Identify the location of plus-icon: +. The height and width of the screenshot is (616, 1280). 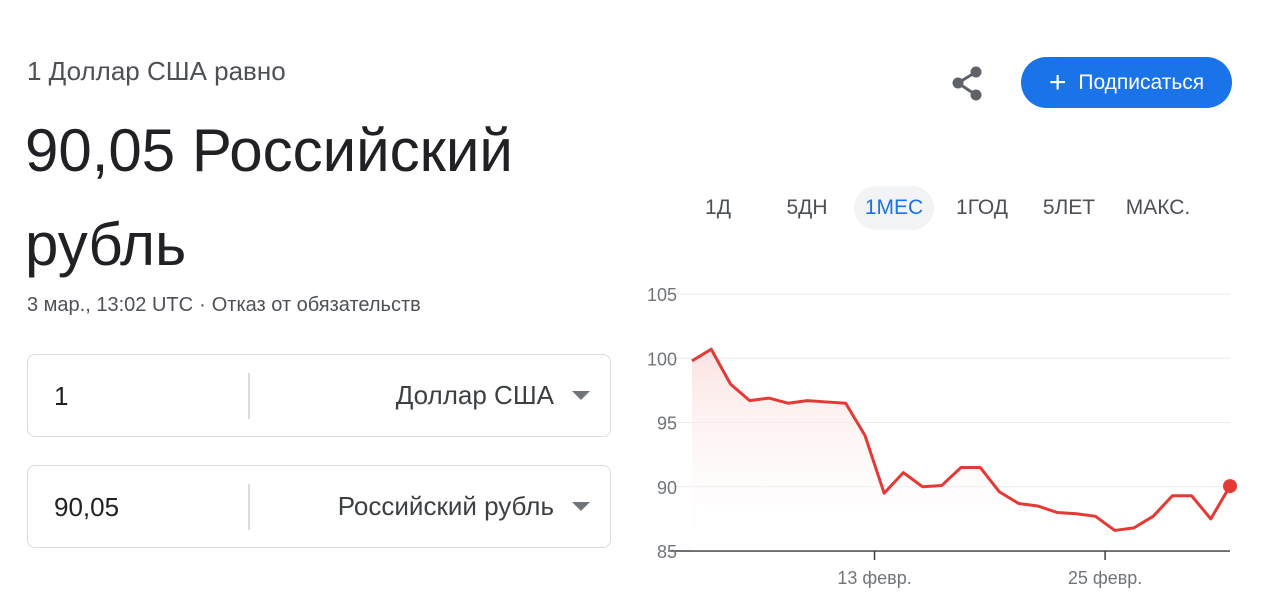
(1057, 82).